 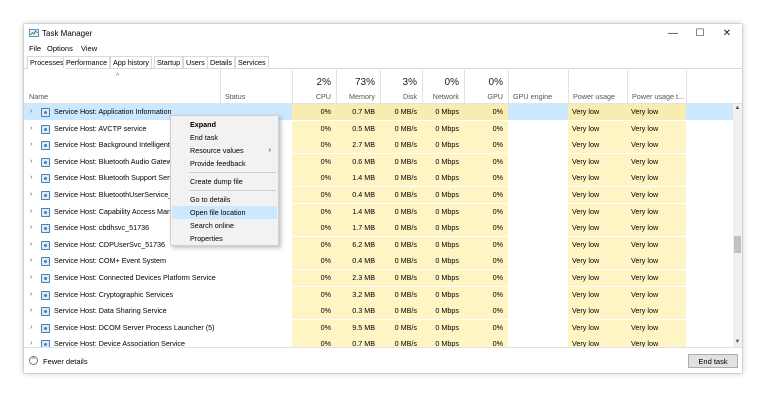 I want to click on column-disk: 3% Disk, so click(x=401, y=86).